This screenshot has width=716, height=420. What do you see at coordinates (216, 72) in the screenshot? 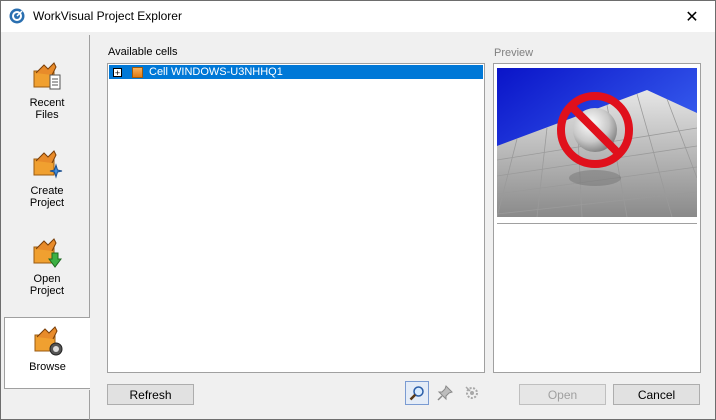
I see `tree-item-label: Cell WINDOWS-U3NHHQ1` at bounding box center [216, 72].